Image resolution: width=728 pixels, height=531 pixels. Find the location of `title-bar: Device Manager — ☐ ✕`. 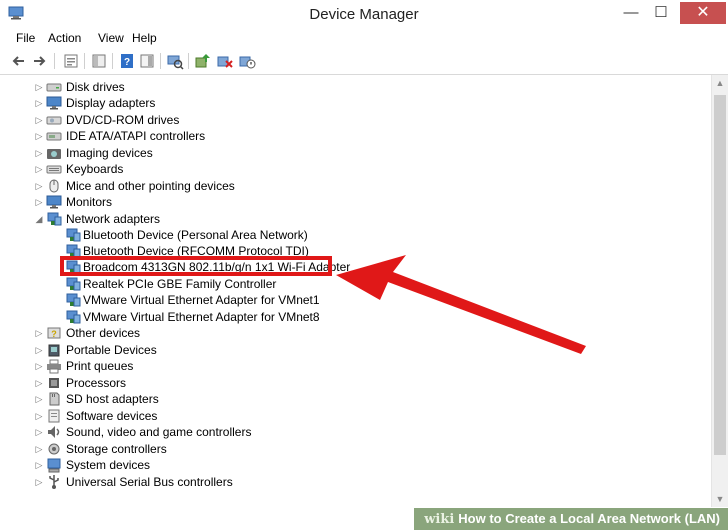

title-bar: Device Manager — ☐ ✕ is located at coordinates (364, 14).